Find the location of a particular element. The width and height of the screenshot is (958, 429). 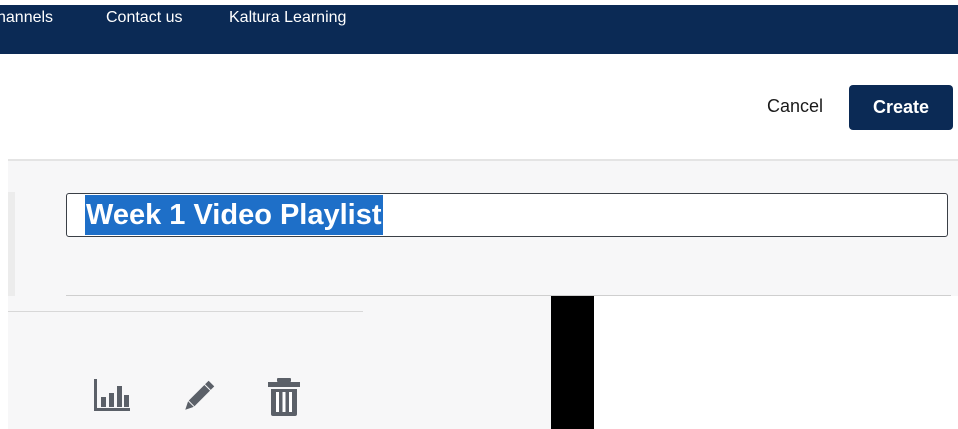

playlist-title-input: Week 1 Video Playlist is located at coordinates (507, 215).